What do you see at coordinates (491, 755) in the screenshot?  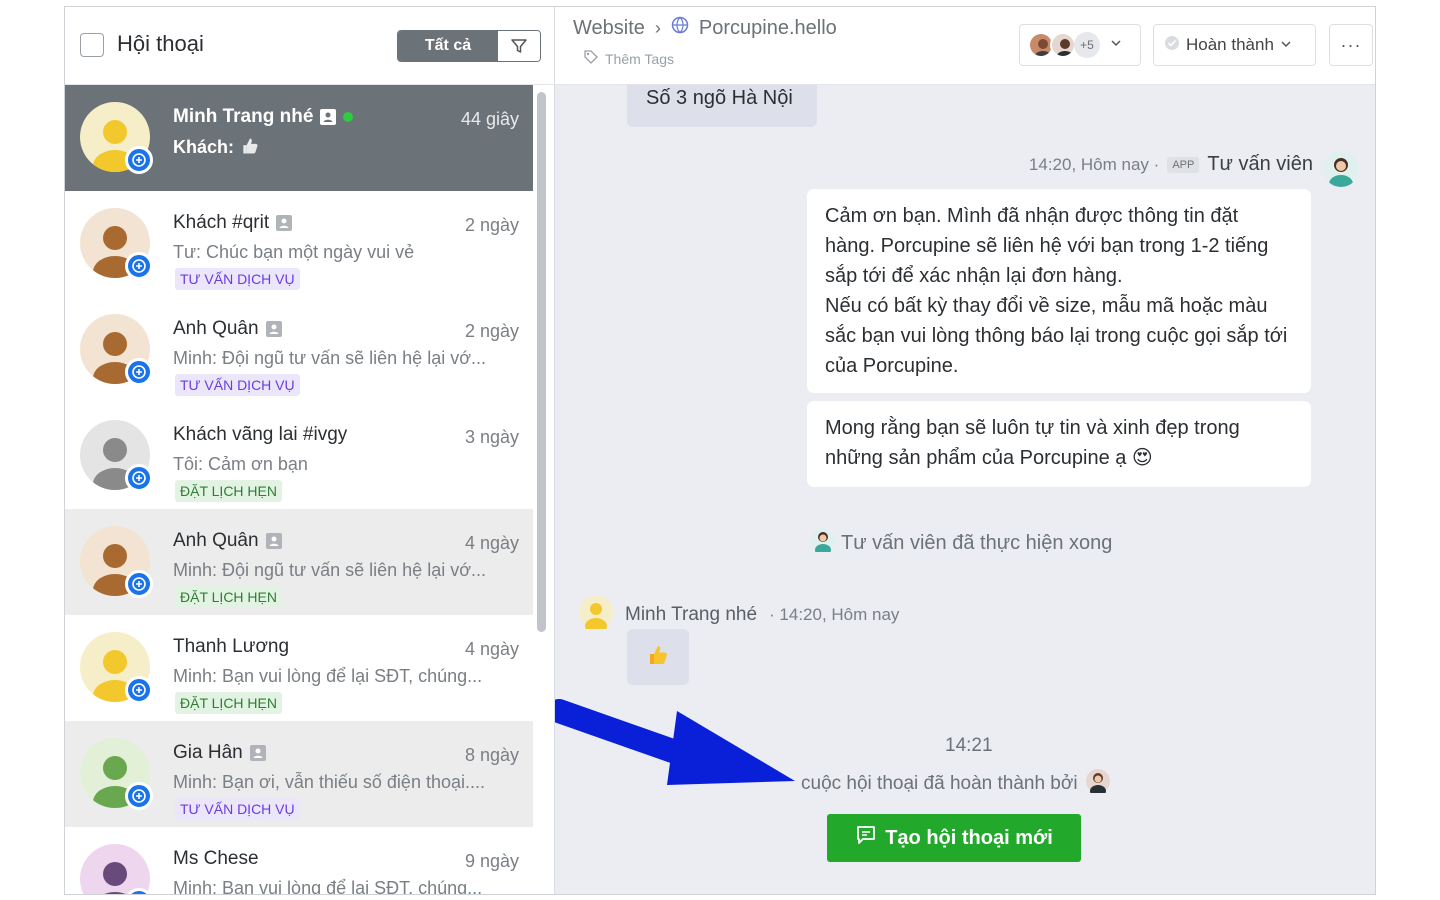 I see `conversation-time: 8 ngày` at bounding box center [491, 755].